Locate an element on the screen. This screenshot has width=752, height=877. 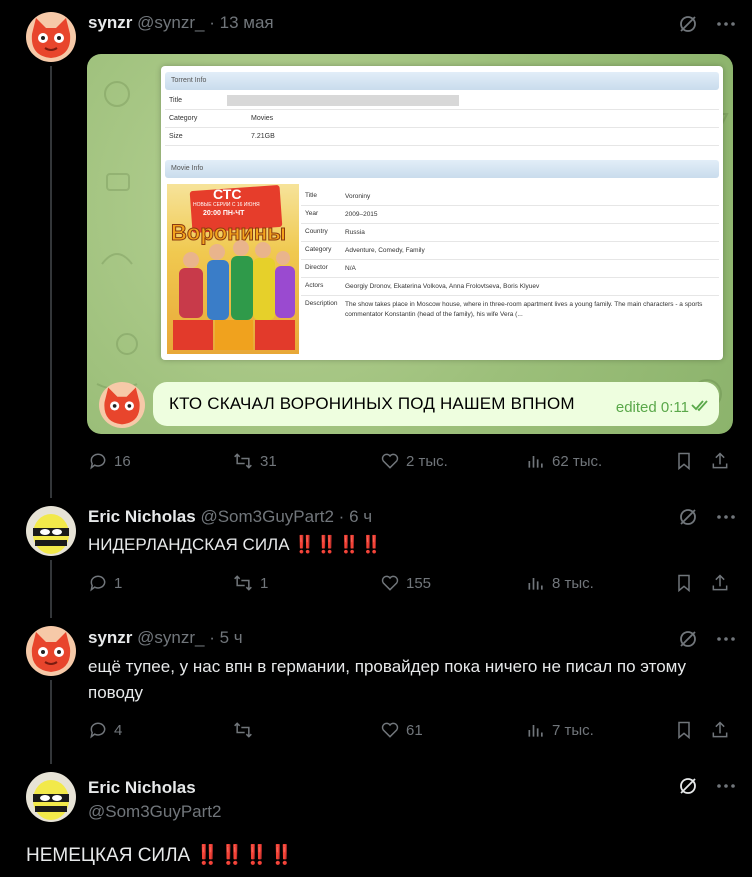
chat-message-text: КТО СКАЧАЛ ВОРОНИНЫХ ПОД НАШЕМ ВПНОМ is located at coordinates (372, 403).